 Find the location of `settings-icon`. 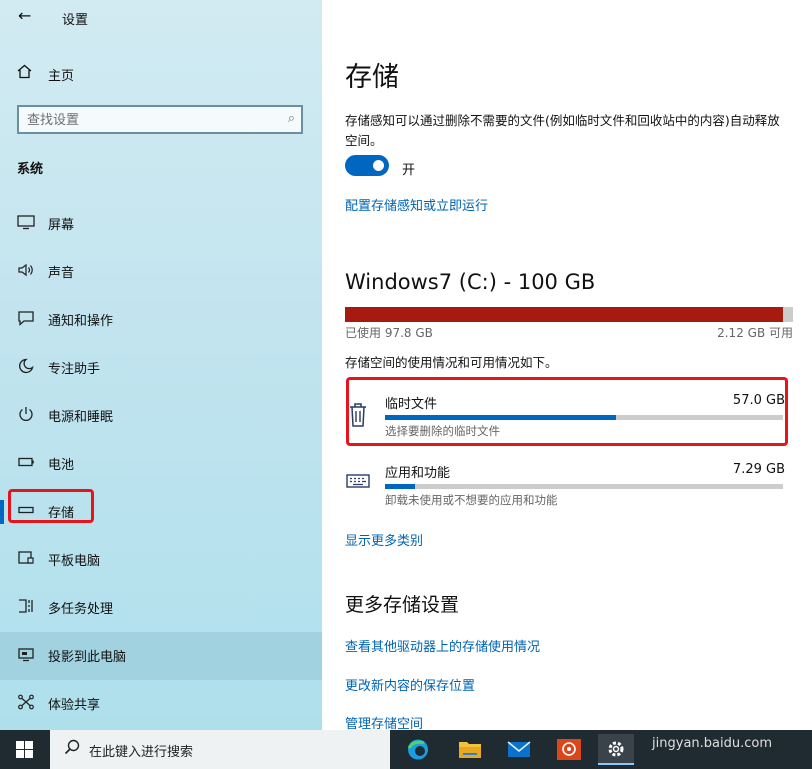

settings-icon is located at coordinates (616, 749).